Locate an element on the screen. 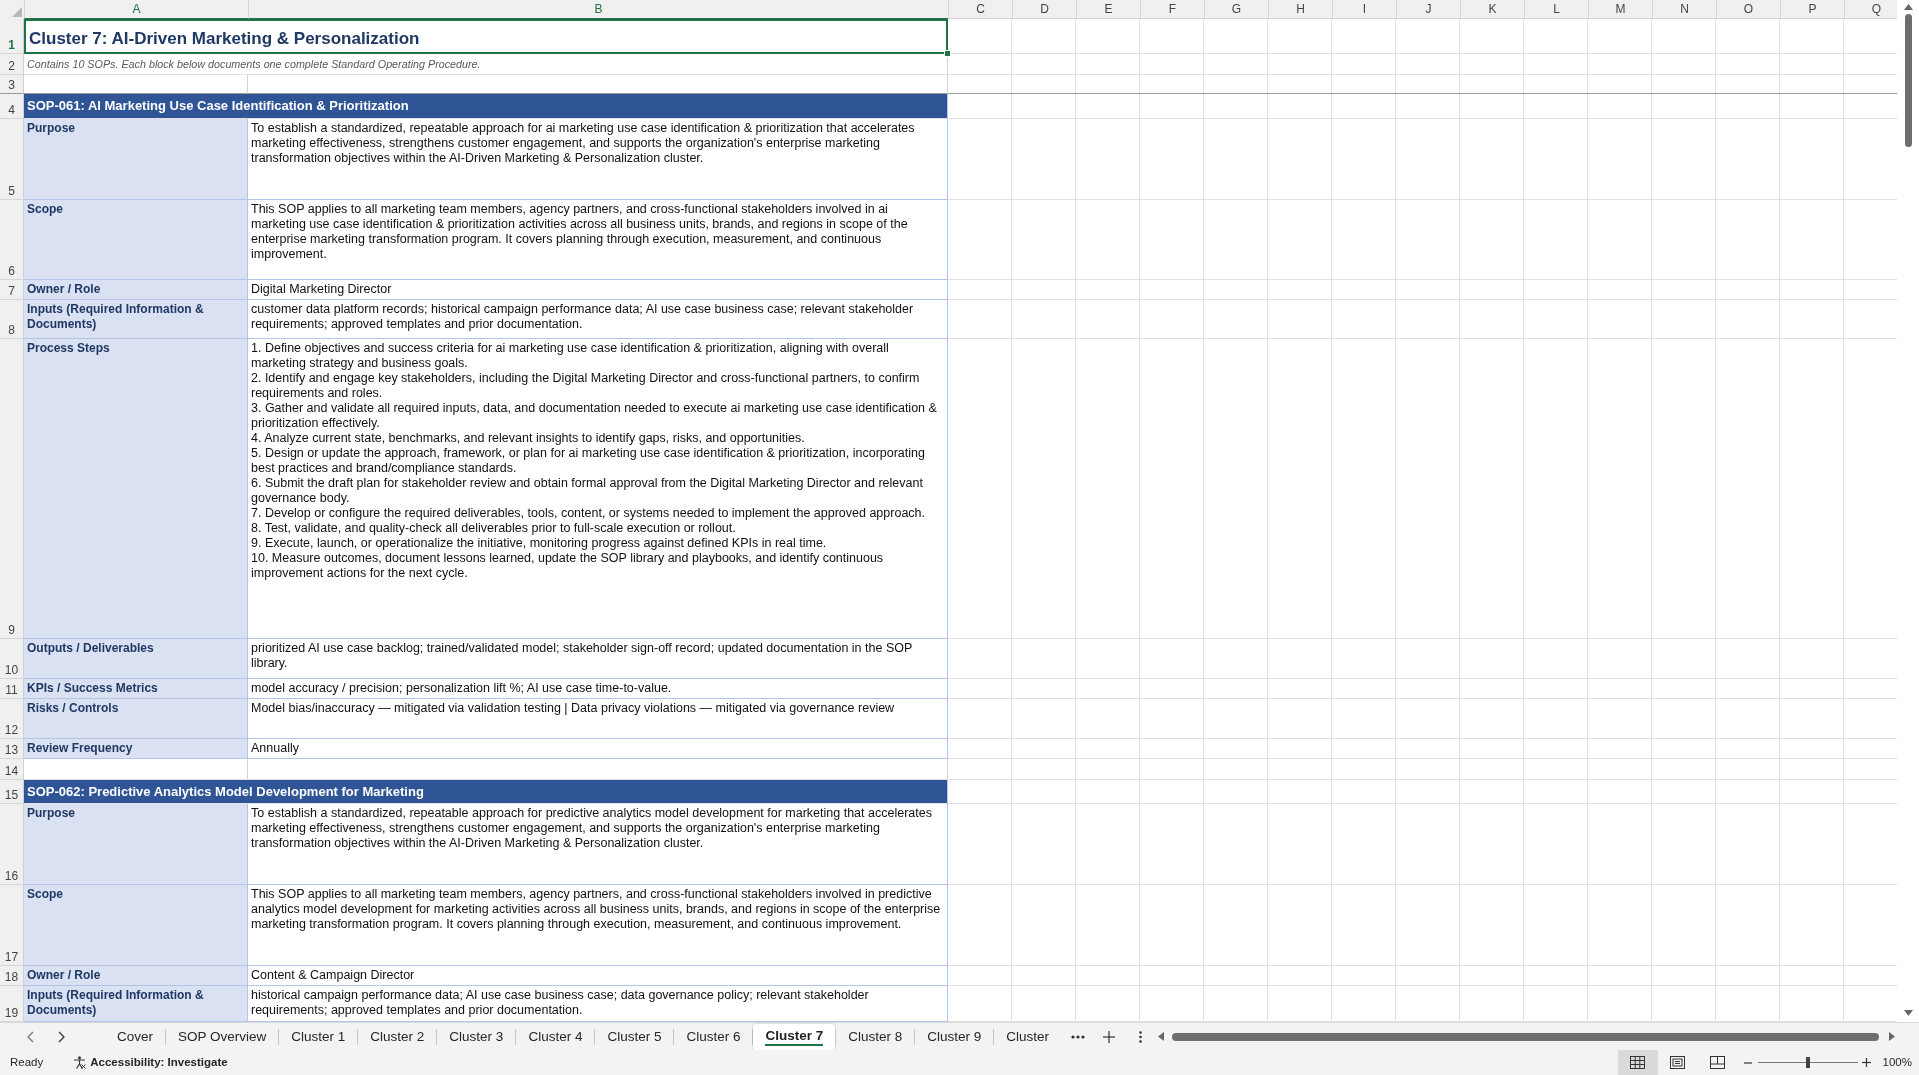 Image resolution: width=1919 pixels, height=1075 pixels. column-header: G is located at coordinates (1236, 9).